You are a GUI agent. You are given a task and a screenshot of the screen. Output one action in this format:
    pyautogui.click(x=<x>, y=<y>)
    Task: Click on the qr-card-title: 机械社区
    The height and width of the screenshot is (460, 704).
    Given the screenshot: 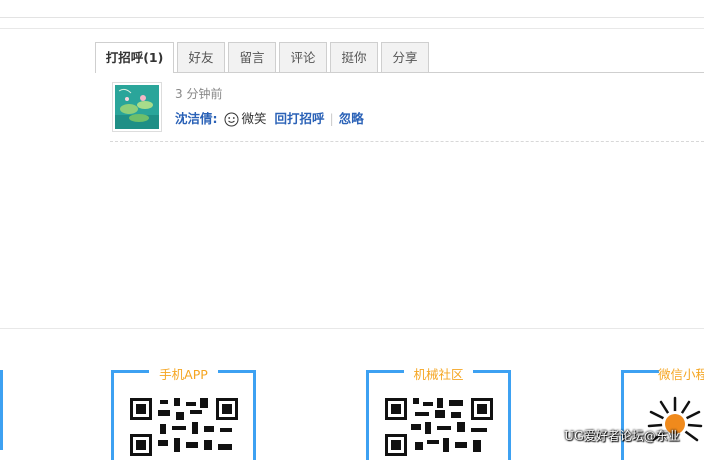 What is the action you would take?
    pyautogui.click(x=438, y=374)
    